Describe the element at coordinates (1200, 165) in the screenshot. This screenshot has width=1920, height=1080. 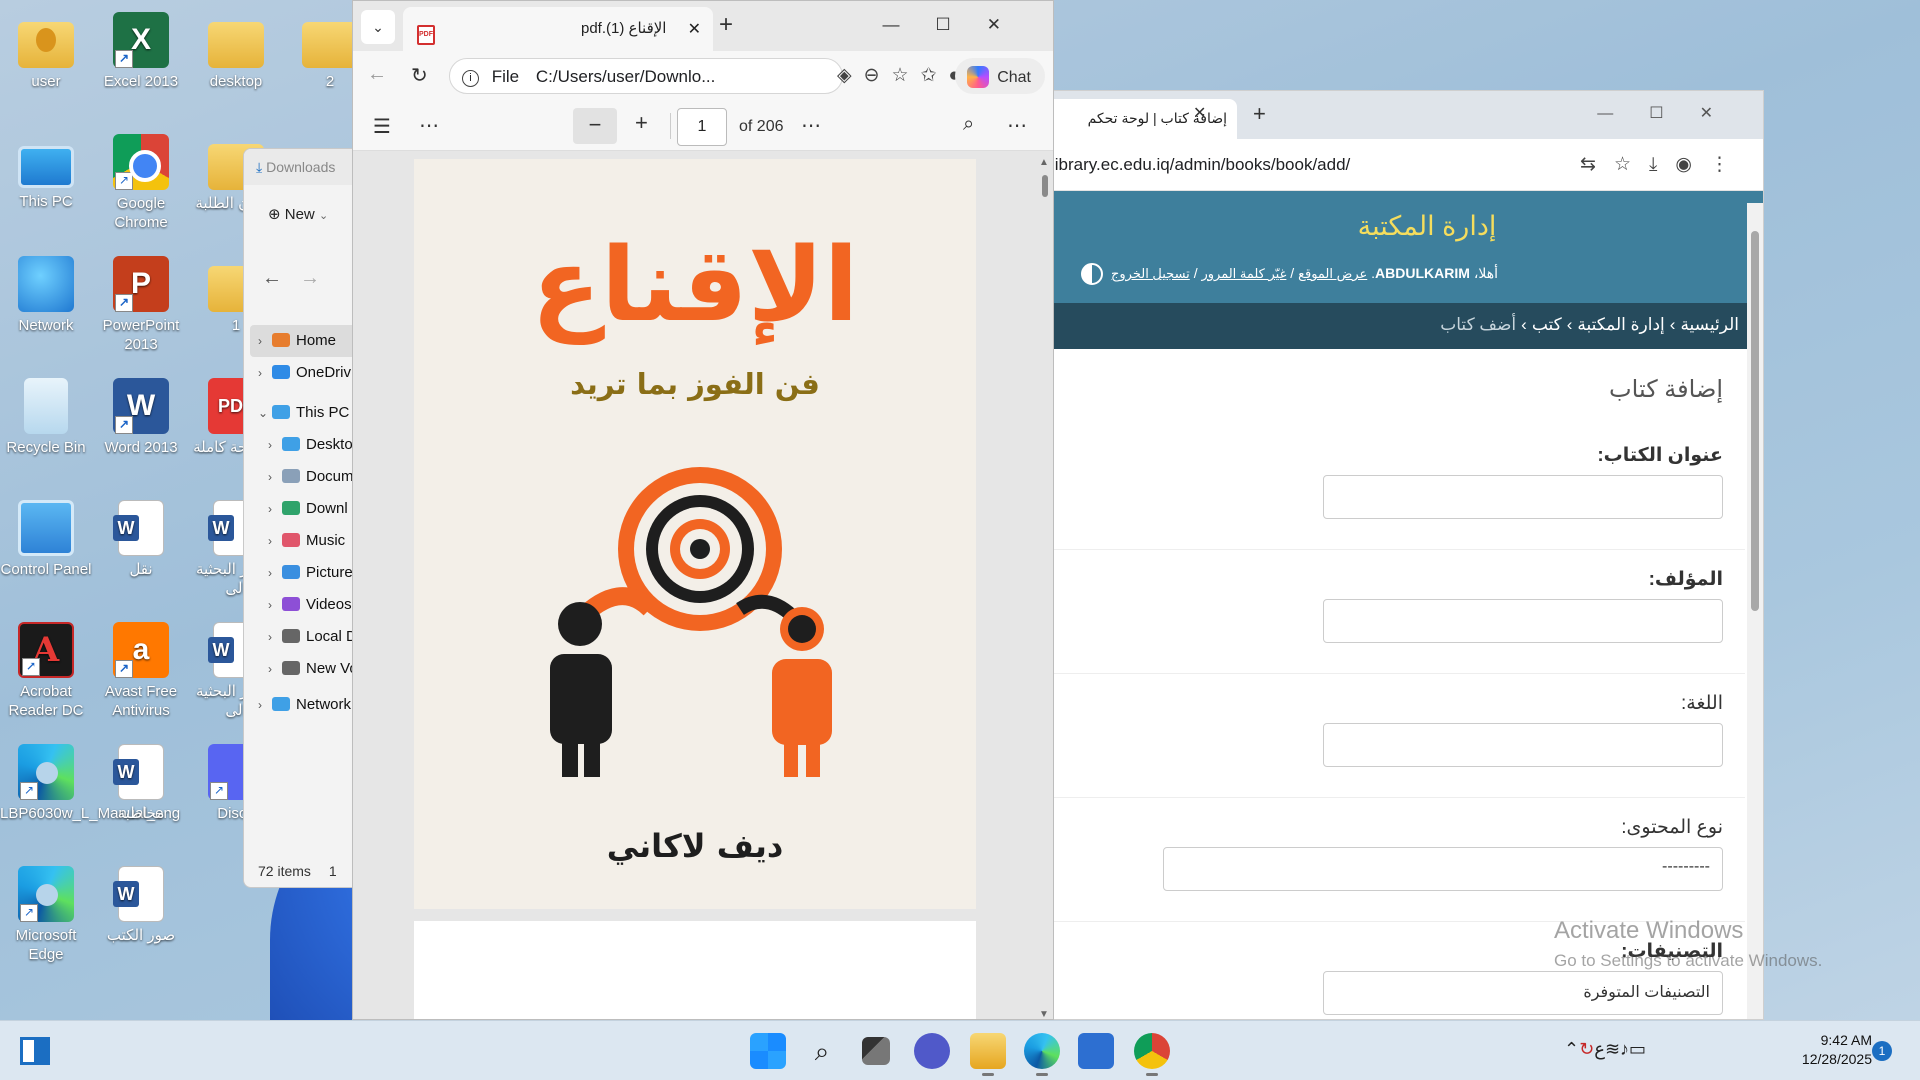
I see `url-text: library.ec.edu.iq/admin/books/book/add/` at that location.